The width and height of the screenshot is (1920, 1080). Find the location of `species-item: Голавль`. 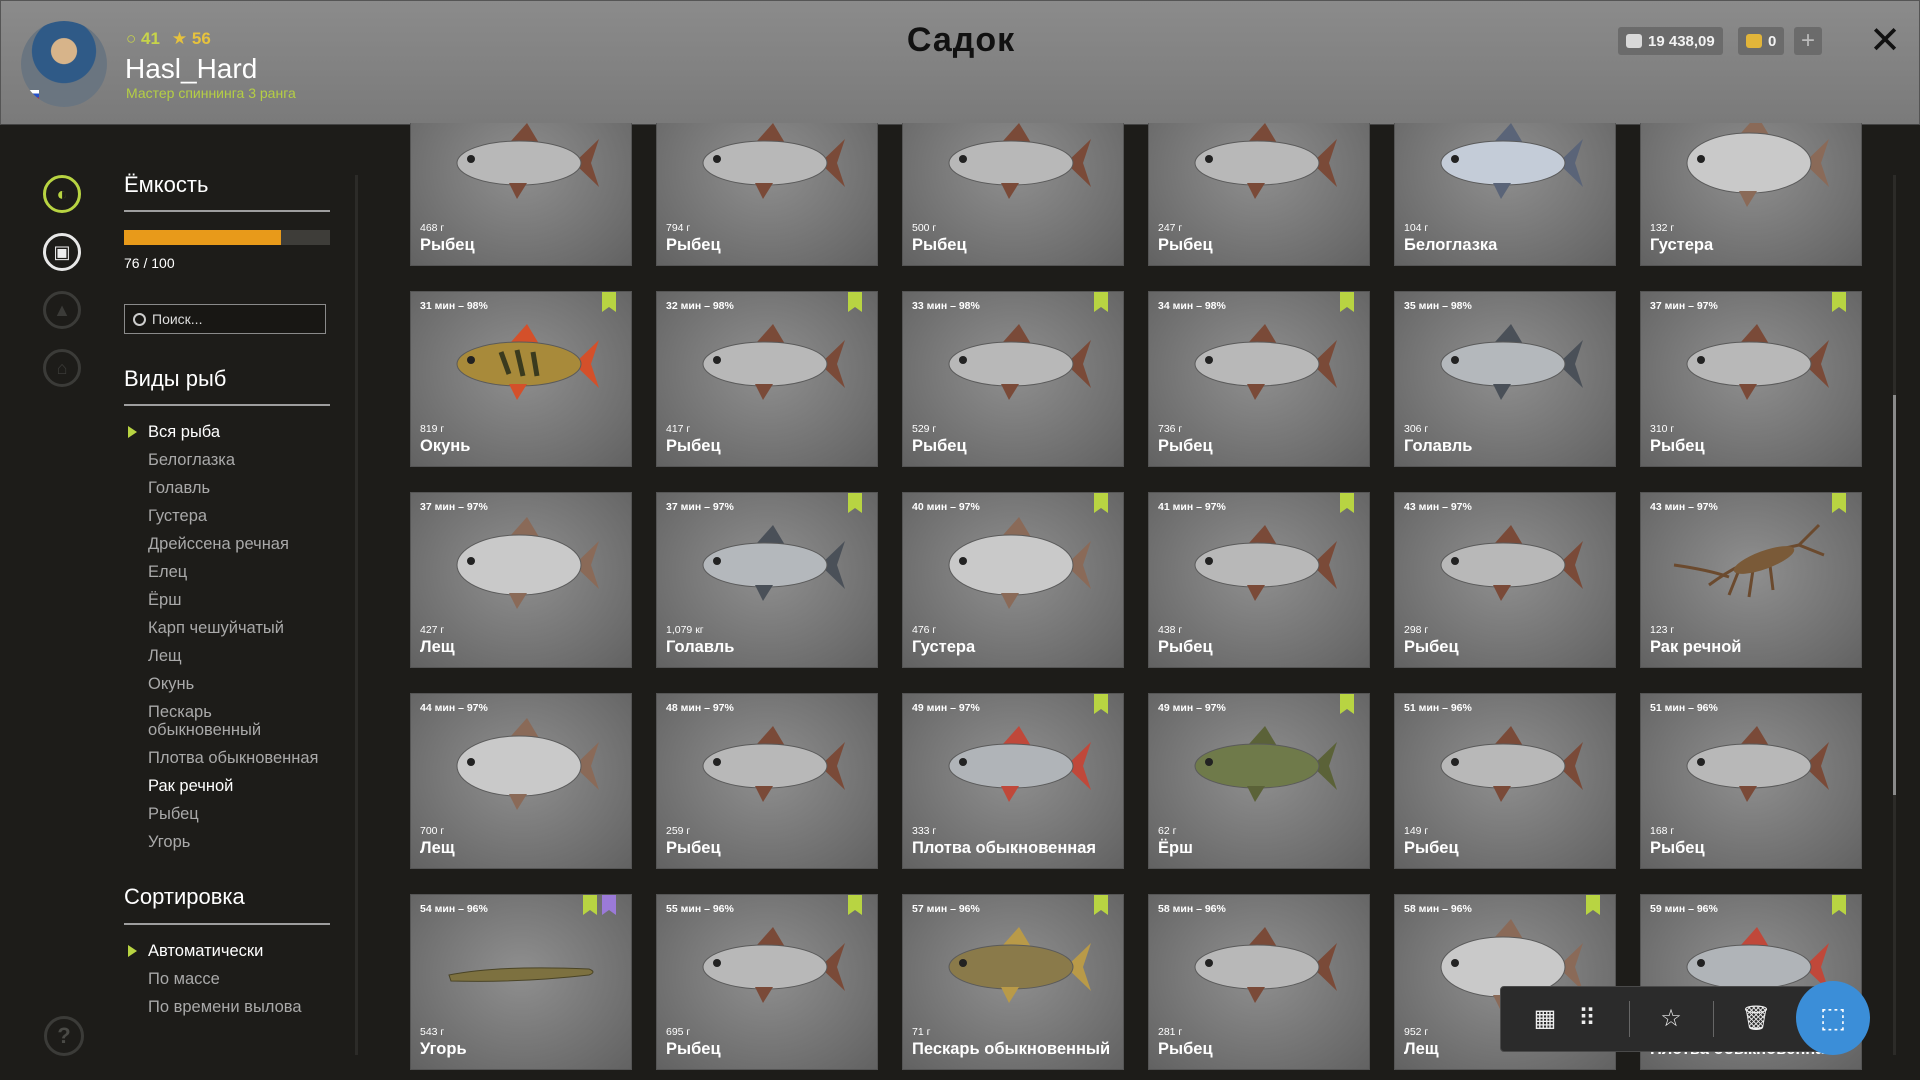

species-item: Голавль is located at coordinates (243, 488).